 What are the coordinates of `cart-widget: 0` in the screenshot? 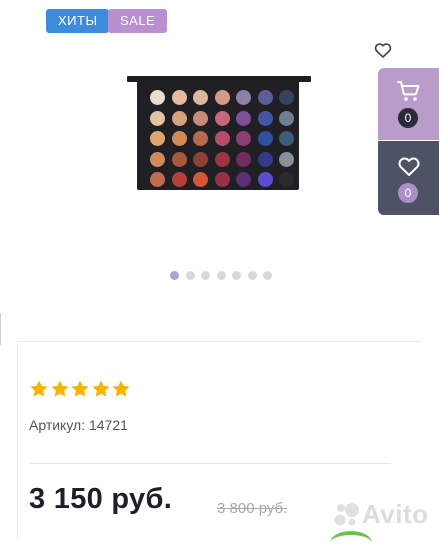 It's located at (408, 104).